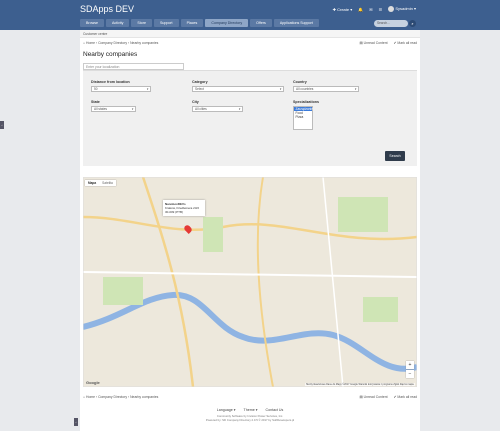 Image resolution: width=500 pixels, height=431 pixels. Describe the element at coordinates (107, 9) in the screenshot. I see `site-title: SDApps DEV` at that location.